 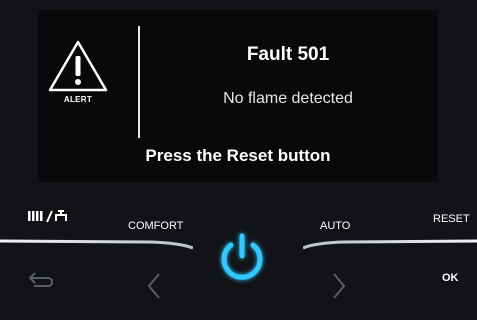 What do you see at coordinates (390, 244) in the screenshot?
I see `right-light-bar` at bounding box center [390, 244].